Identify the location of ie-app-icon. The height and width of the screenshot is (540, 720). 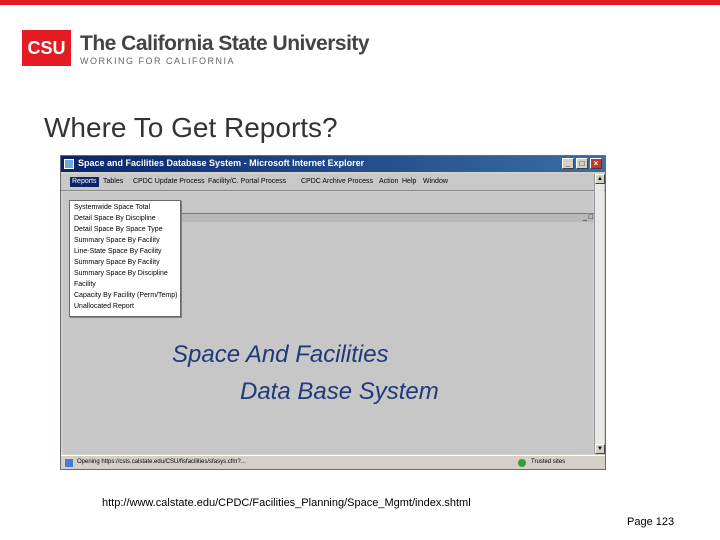
(69, 164).